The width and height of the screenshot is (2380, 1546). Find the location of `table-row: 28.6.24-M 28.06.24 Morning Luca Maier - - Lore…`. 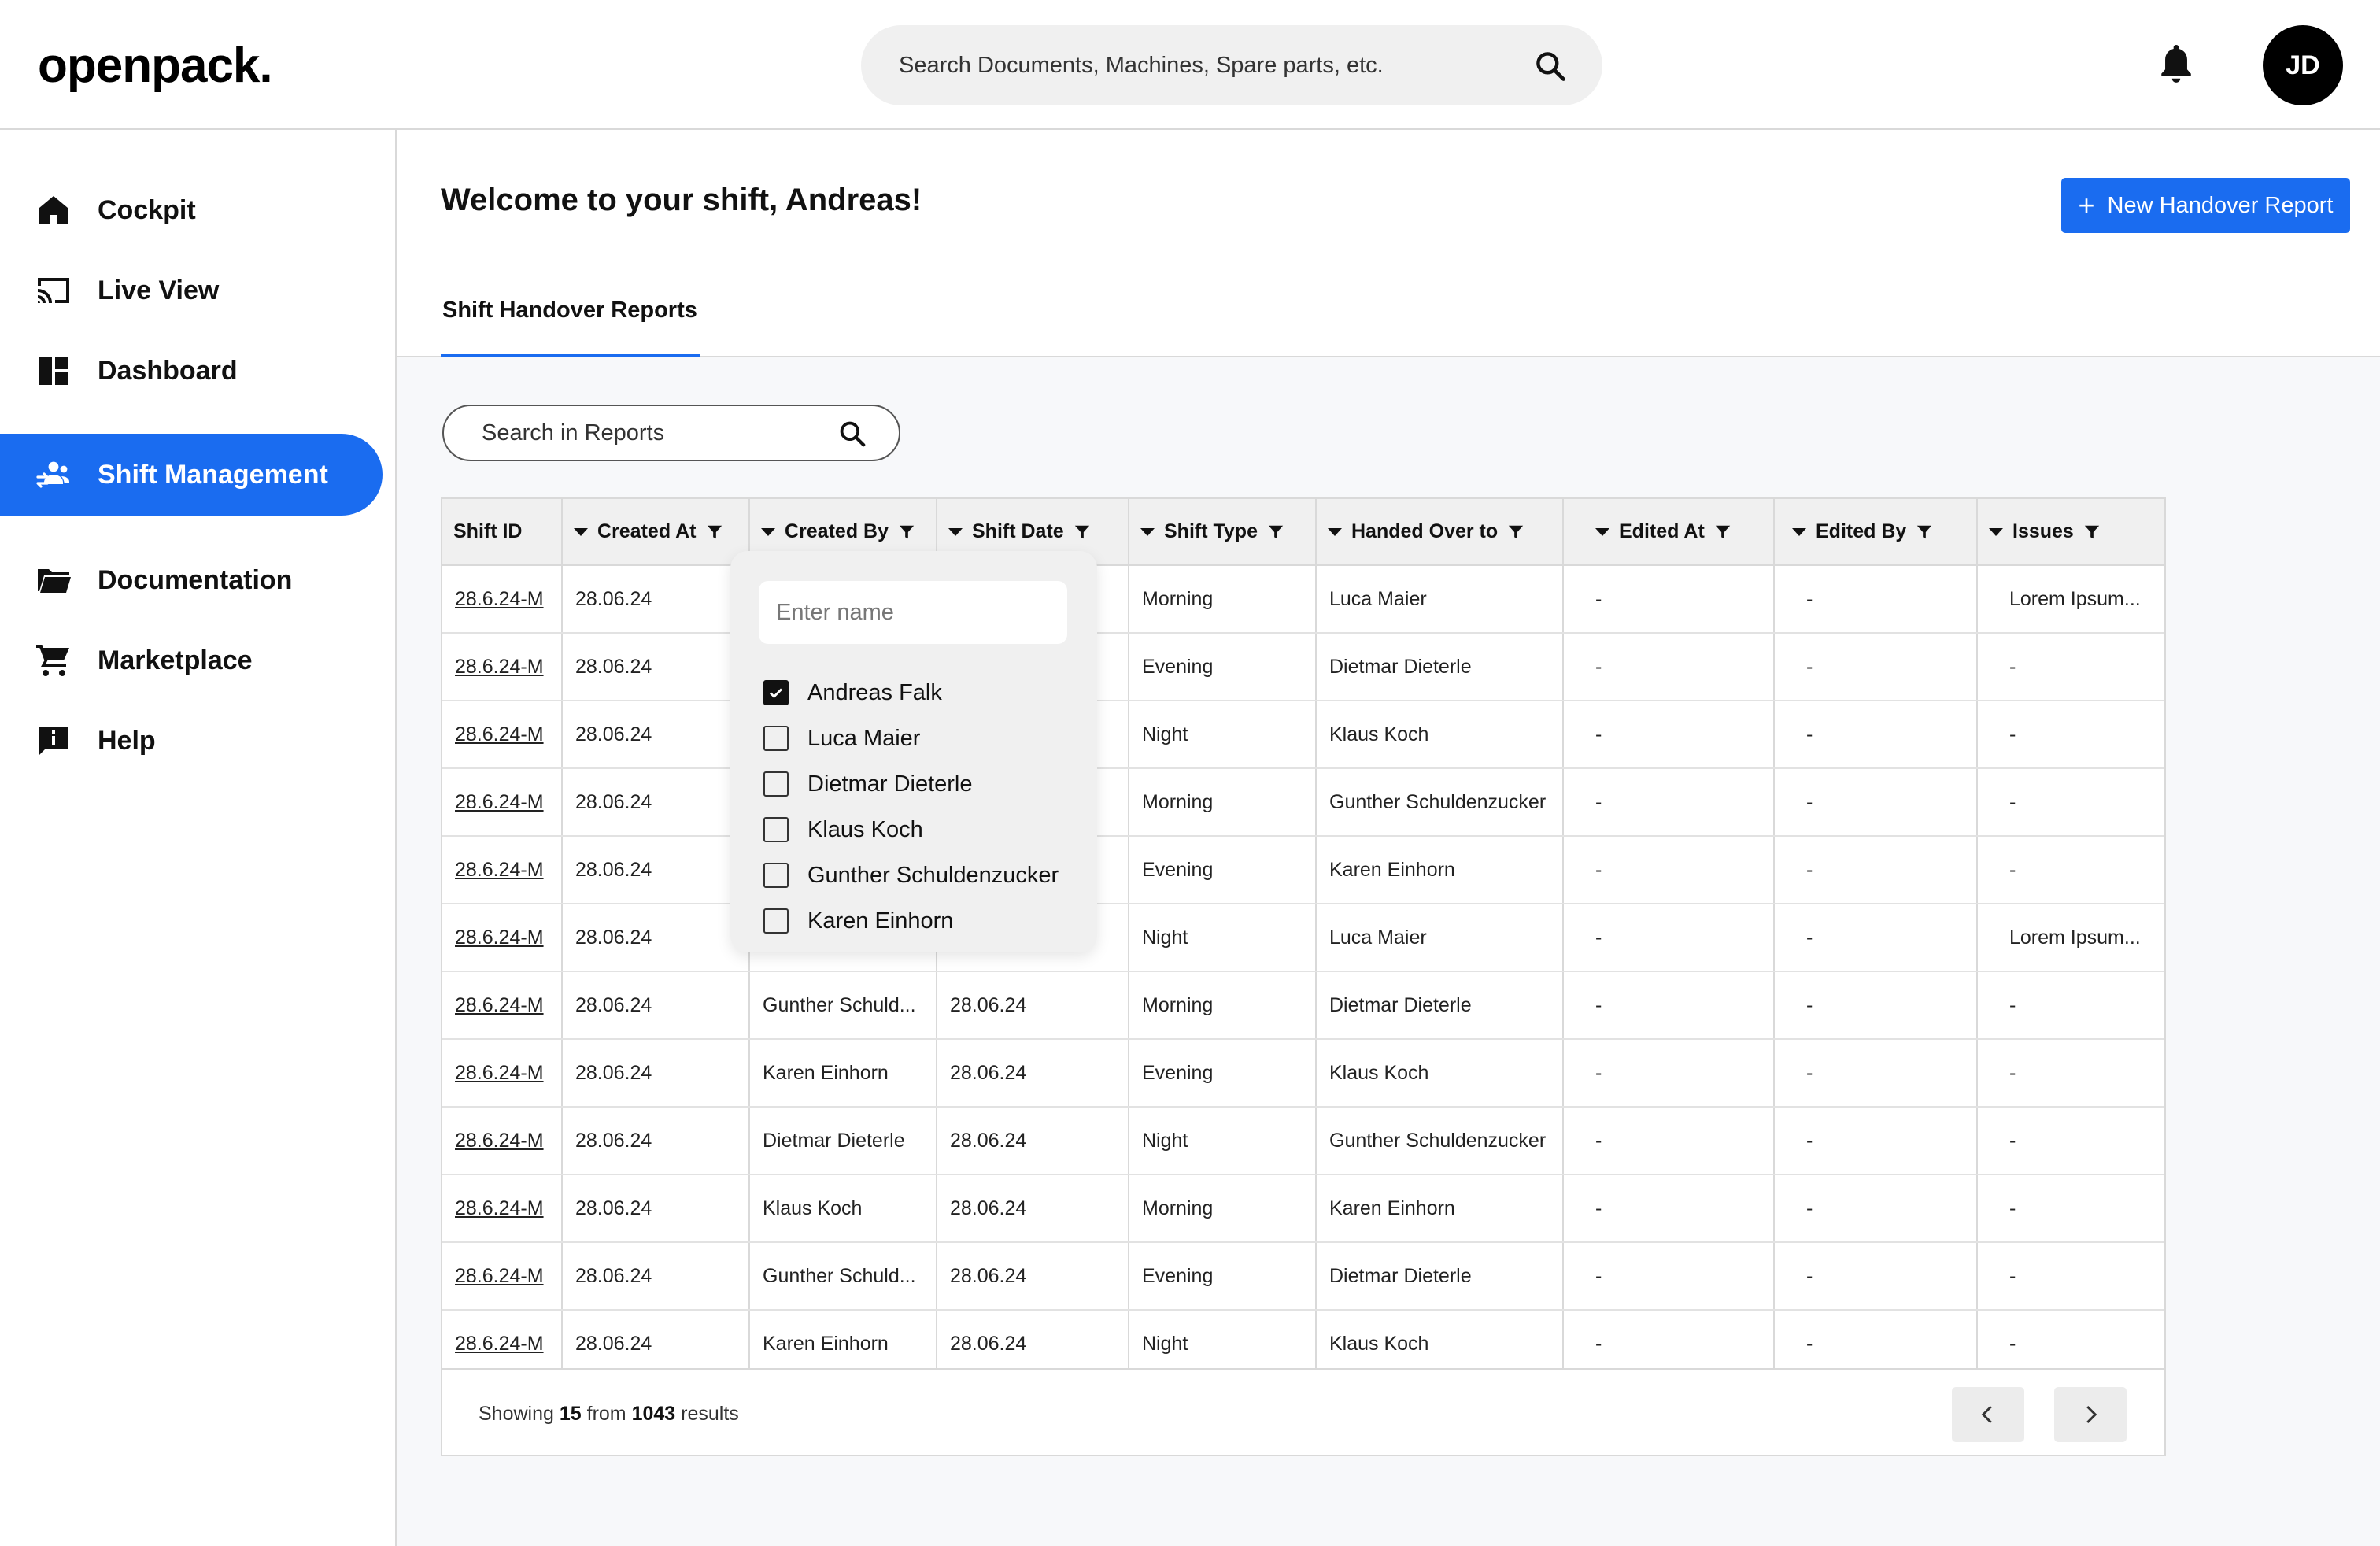

table-row: 28.6.24-M 28.06.24 Morning Luca Maier - - Lore… is located at coordinates (1303, 599).